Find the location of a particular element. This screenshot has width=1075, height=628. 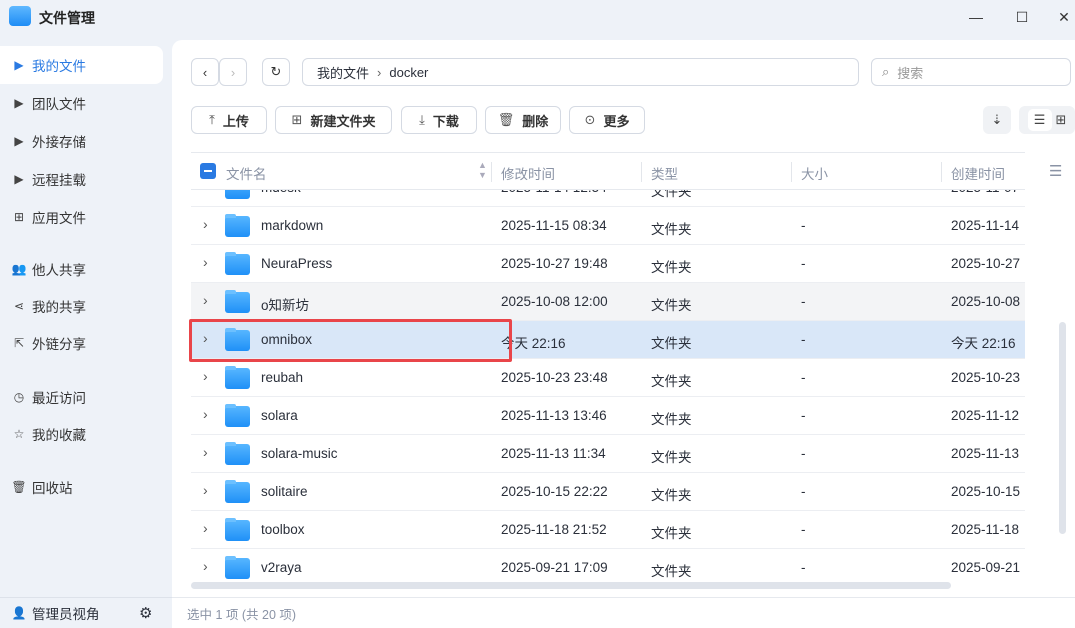

upload-button: ⤒ 上传 is located at coordinates (229, 120).